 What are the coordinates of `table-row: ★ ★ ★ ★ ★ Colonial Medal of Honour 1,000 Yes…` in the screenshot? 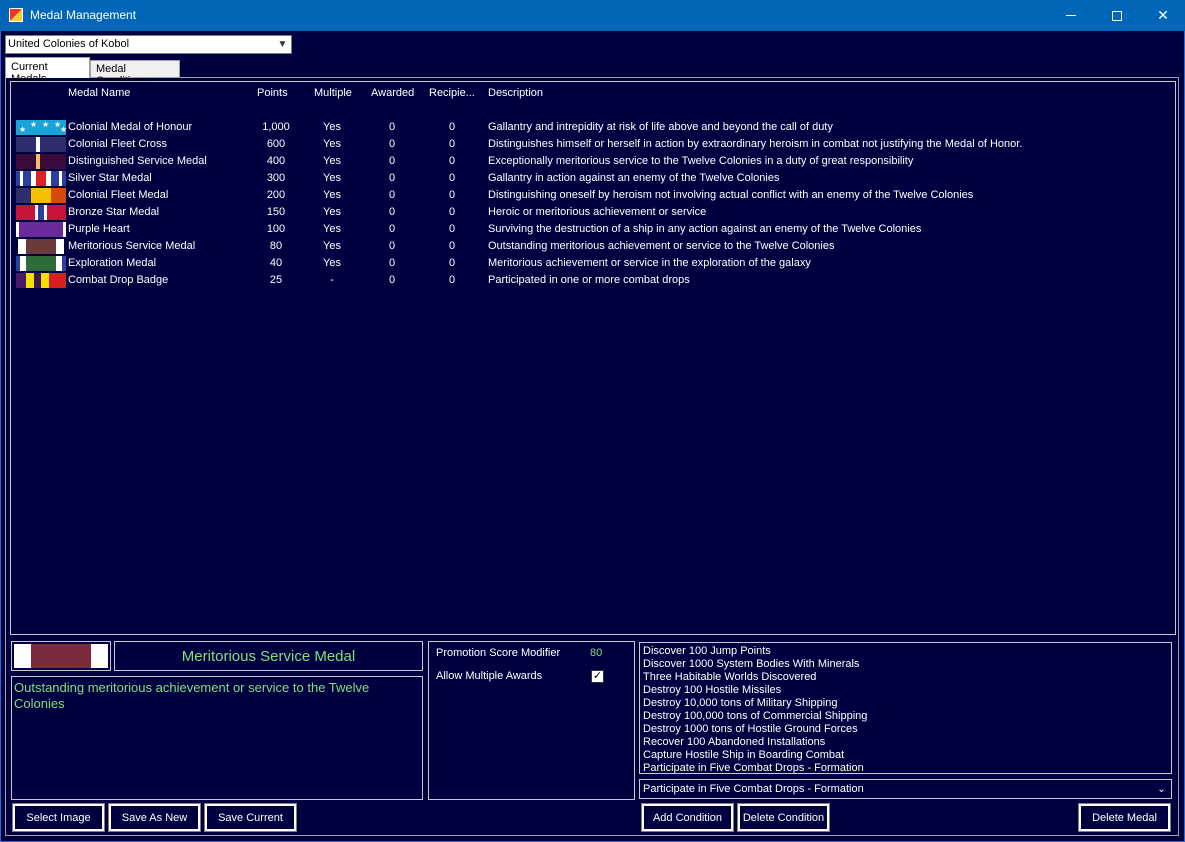 It's located at (593, 127).